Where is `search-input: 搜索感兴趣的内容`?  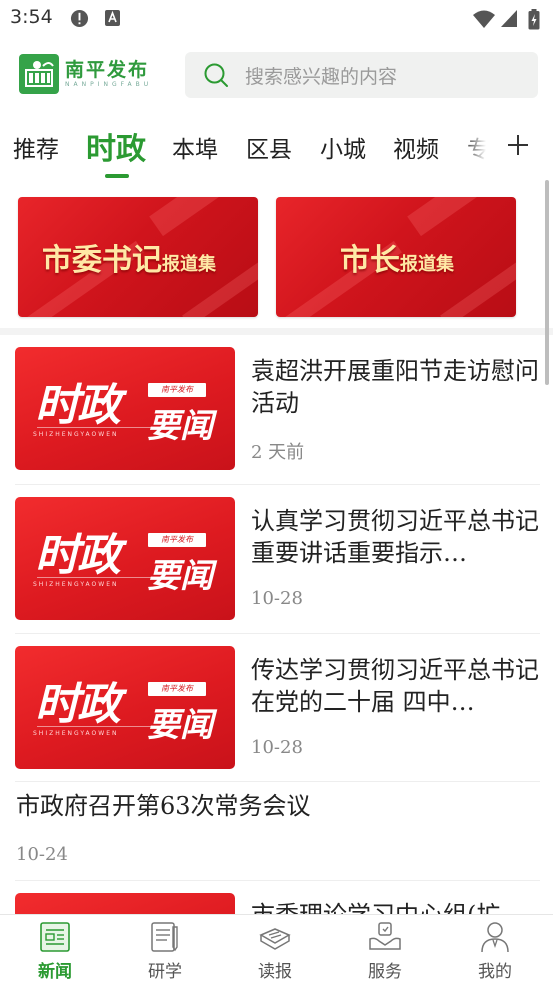 search-input: 搜索感兴趣的内容 is located at coordinates (321, 75).